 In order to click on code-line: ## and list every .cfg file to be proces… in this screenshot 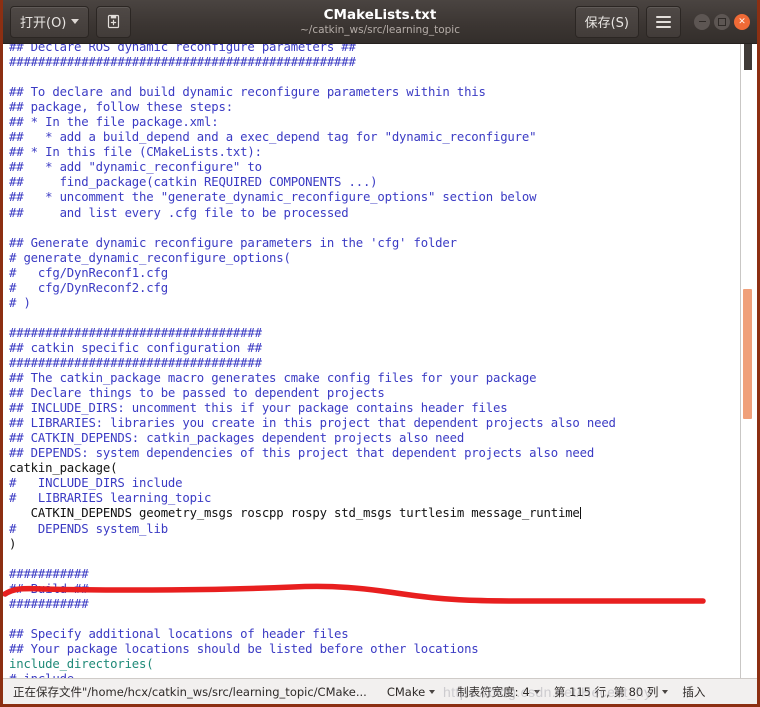, I will do `click(179, 212)`.